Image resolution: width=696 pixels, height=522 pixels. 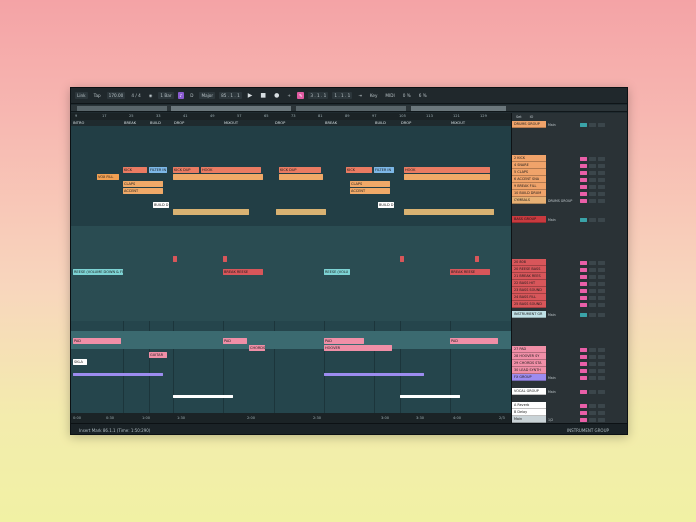 I want to click on arrangement-position: 85 . 1 . 1, so click(x=230, y=95).